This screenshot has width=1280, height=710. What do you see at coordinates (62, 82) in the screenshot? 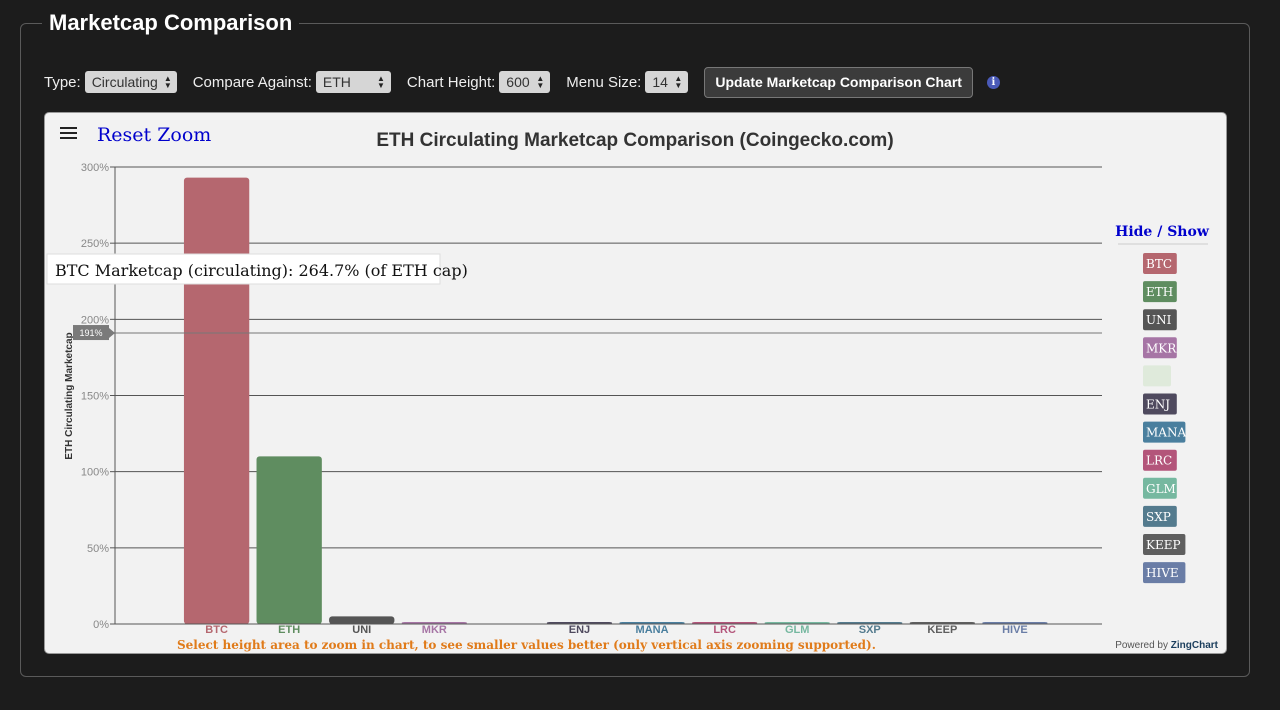
I see `type-label: Type:` at bounding box center [62, 82].